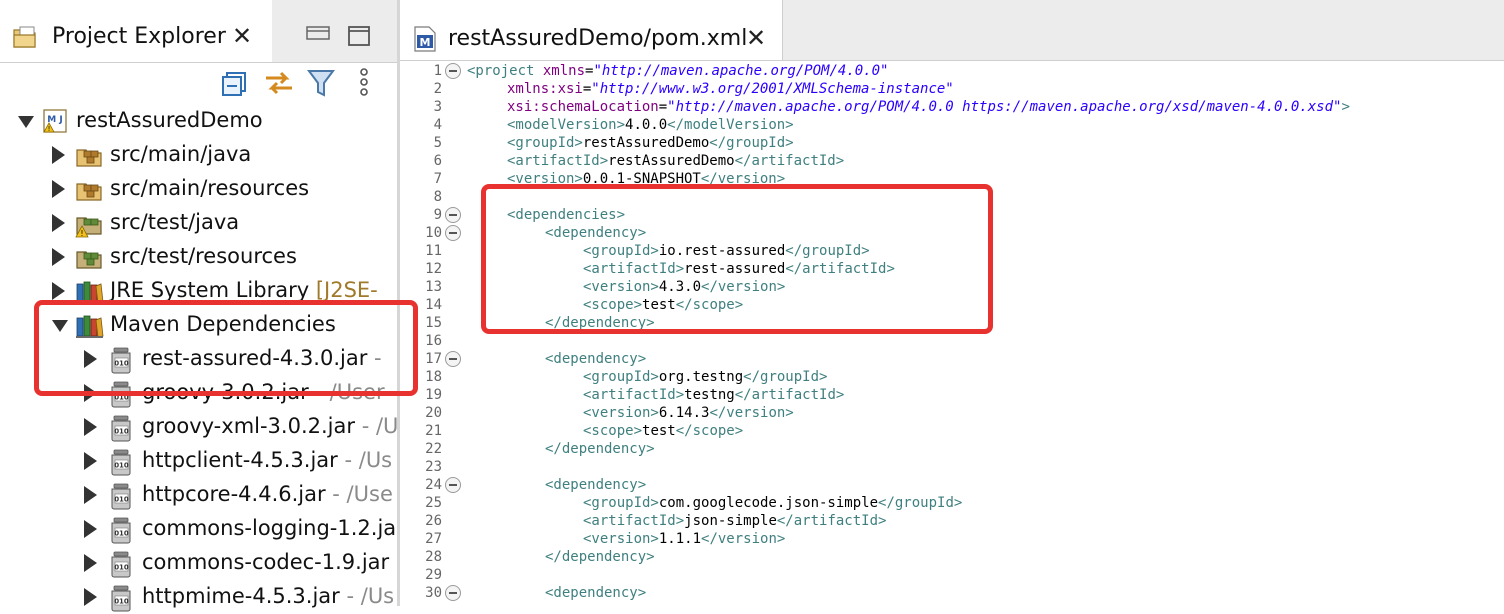 The width and height of the screenshot is (1504, 614). Describe the element at coordinates (318, 33) in the screenshot. I see `minimize-icon` at that location.